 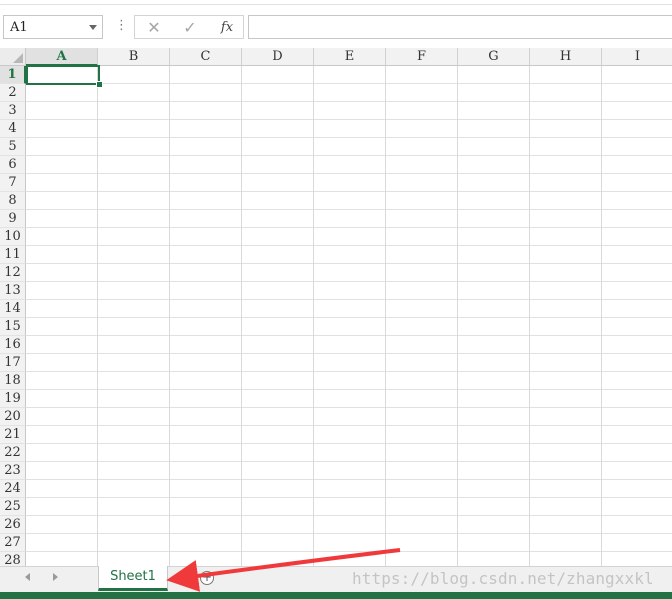 I want to click on formula-bar: A1 ⋮ ✕ ✓ fx, so click(x=336, y=24).